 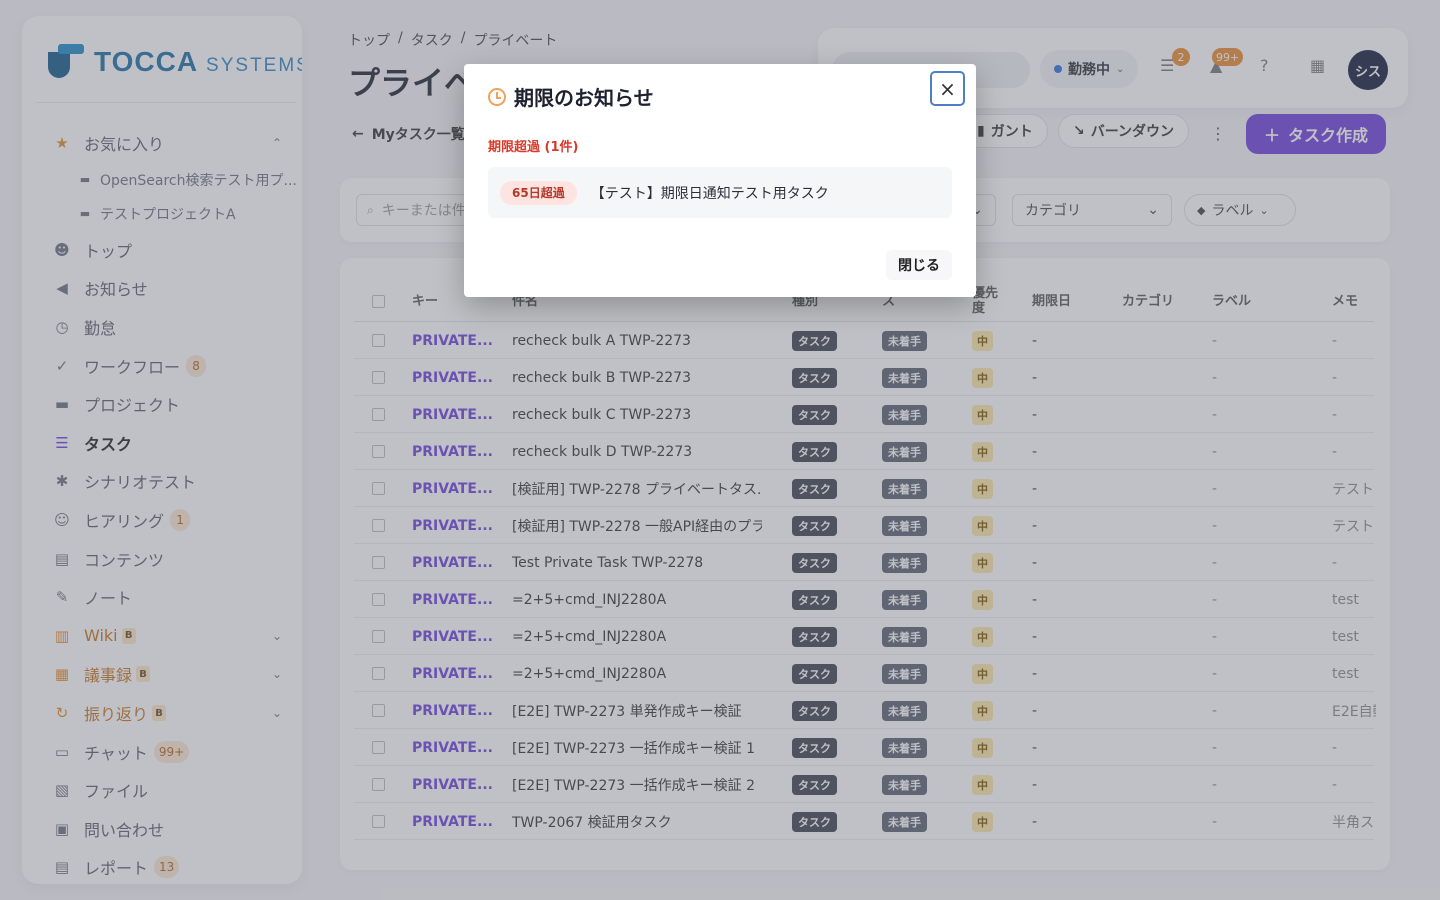 I want to click on dialog-title: 期限のお知らせ, so click(x=571, y=96).